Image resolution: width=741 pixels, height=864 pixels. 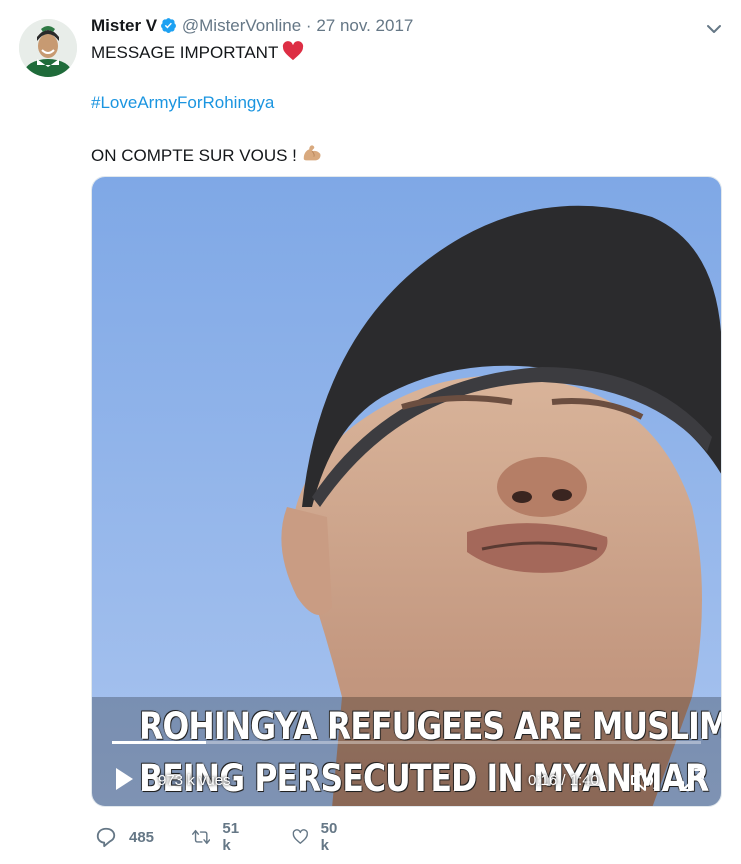 I want to click on like-icon, so click(x=300, y=836).